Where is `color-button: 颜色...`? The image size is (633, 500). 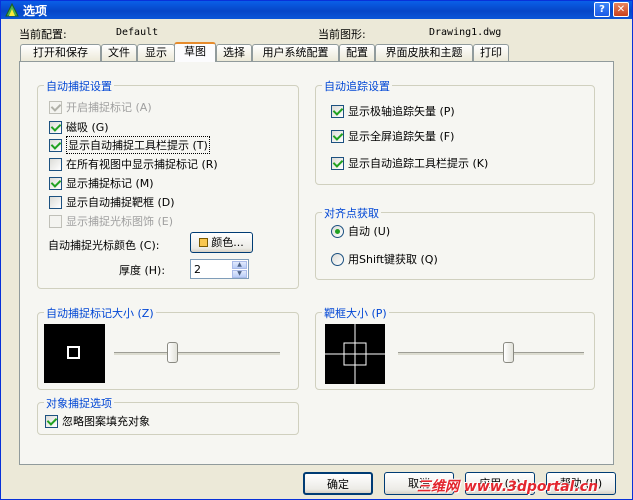 color-button: 颜色... is located at coordinates (221, 242).